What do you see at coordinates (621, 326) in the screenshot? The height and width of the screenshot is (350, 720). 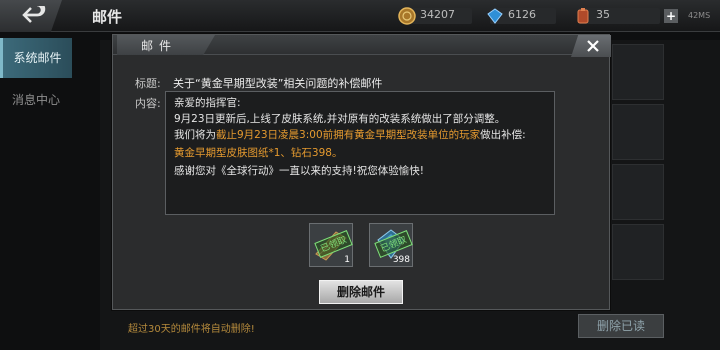 I see `delete-read-button: 删除已读` at bounding box center [621, 326].